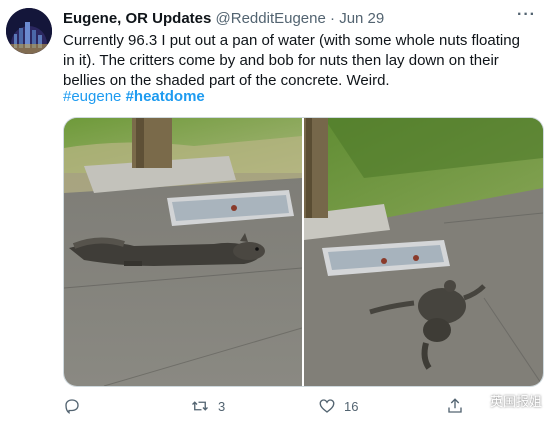  What do you see at coordinates (271, 18) in the screenshot?
I see `author-handle: @RedditEugene` at bounding box center [271, 18].